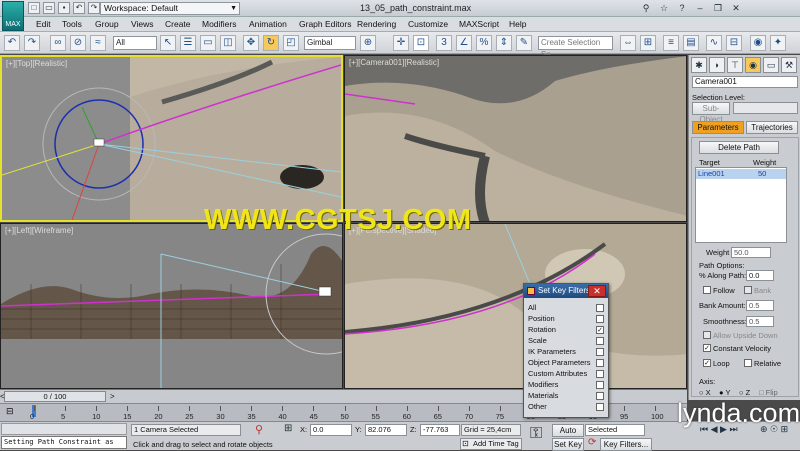 The width and height of the screenshot is (800, 451). Describe the element at coordinates (291, 43) in the screenshot. I see `scale-icon: ◰` at that location.